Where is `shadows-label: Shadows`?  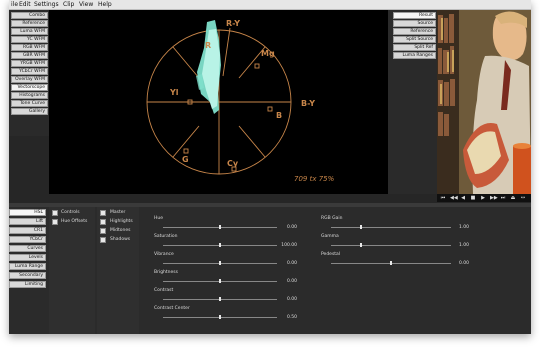
shadows-label: Shadows is located at coordinates (120, 239).